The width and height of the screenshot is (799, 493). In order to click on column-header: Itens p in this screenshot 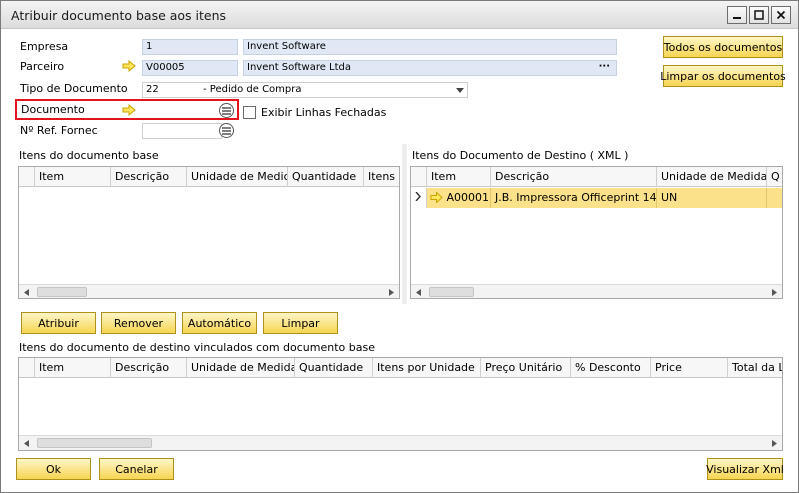, I will do `click(381, 177)`.